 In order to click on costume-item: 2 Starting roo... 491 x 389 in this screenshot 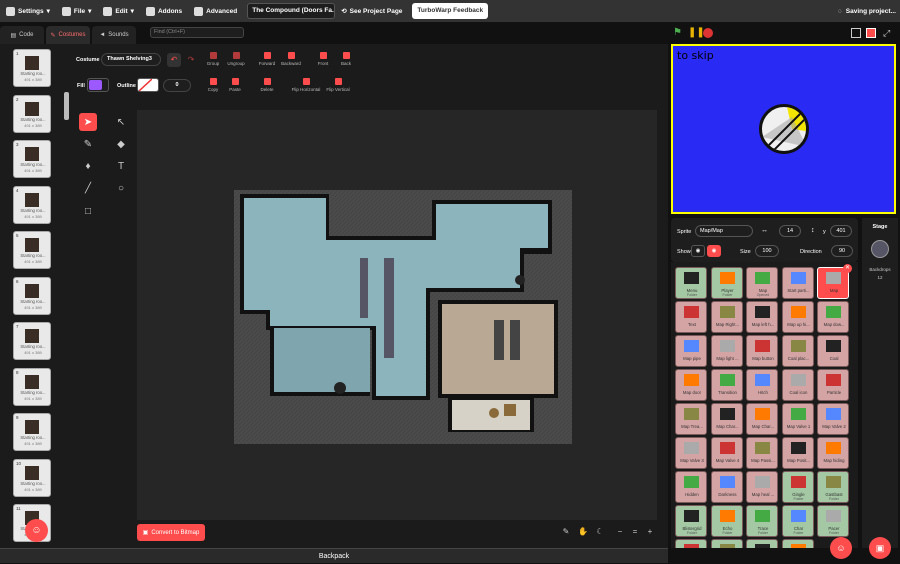, I will do `click(32, 113)`.